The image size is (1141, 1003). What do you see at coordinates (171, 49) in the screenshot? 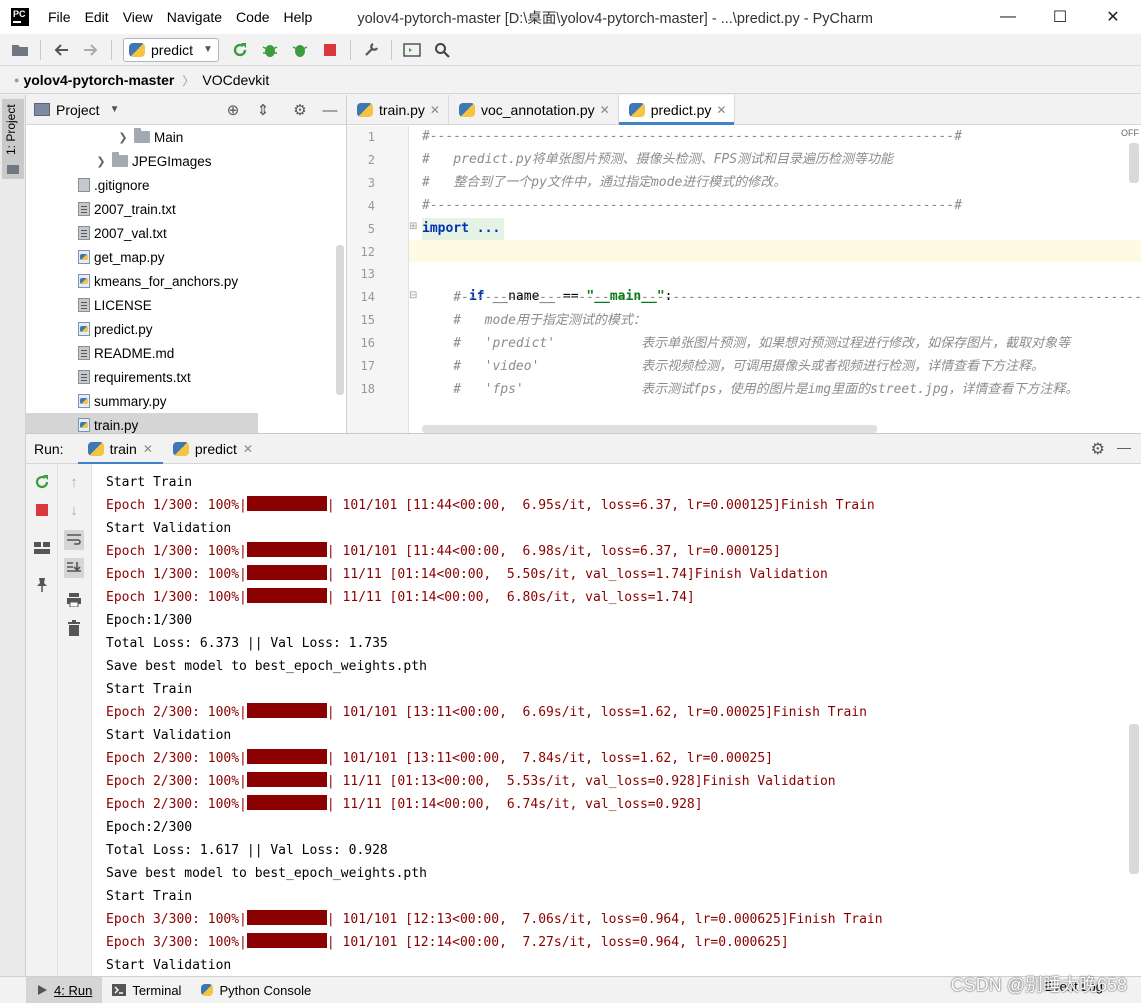
I see `run-configuration-select: predict ▼` at bounding box center [171, 49].